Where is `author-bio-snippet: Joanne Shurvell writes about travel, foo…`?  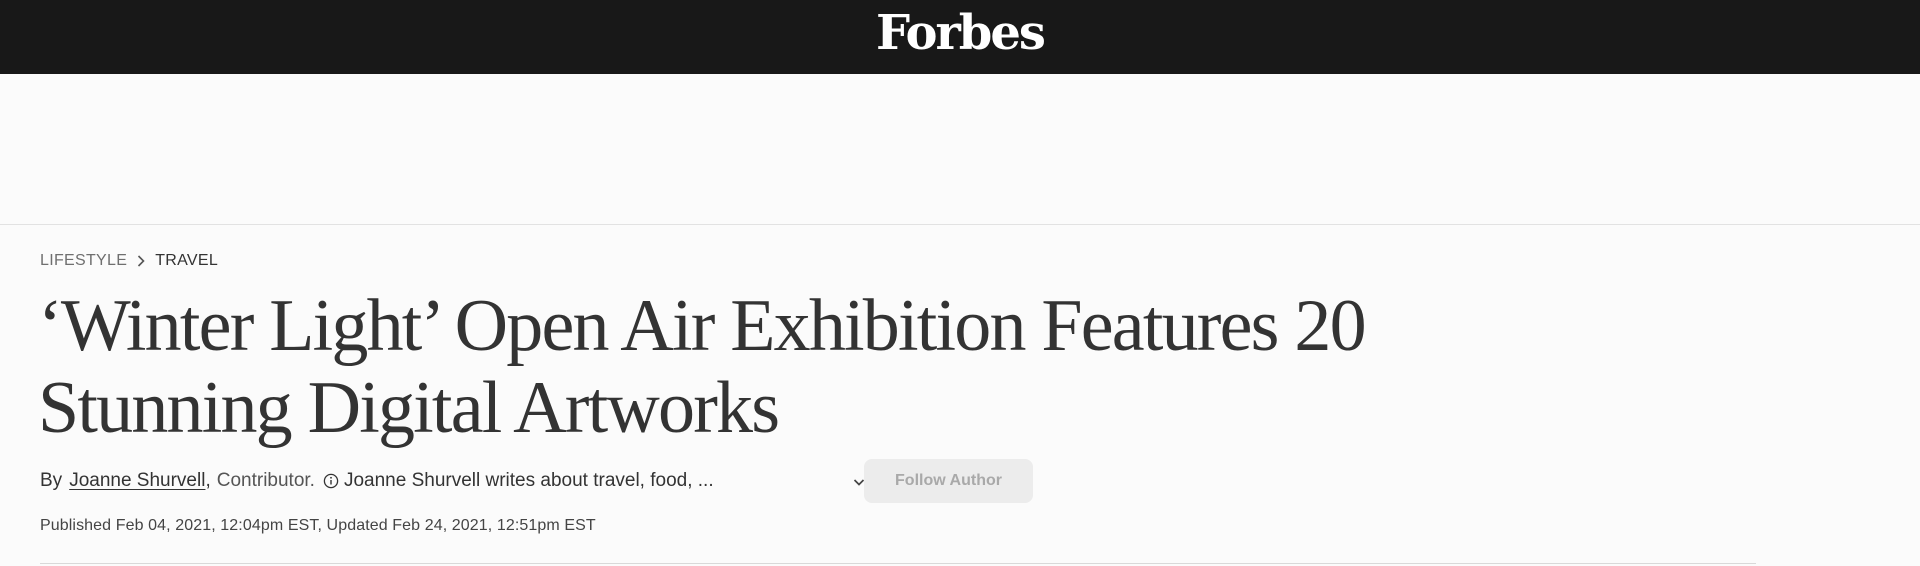 author-bio-snippet: Joanne Shurvell writes about travel, foo… is located at coordinates (528, 480).